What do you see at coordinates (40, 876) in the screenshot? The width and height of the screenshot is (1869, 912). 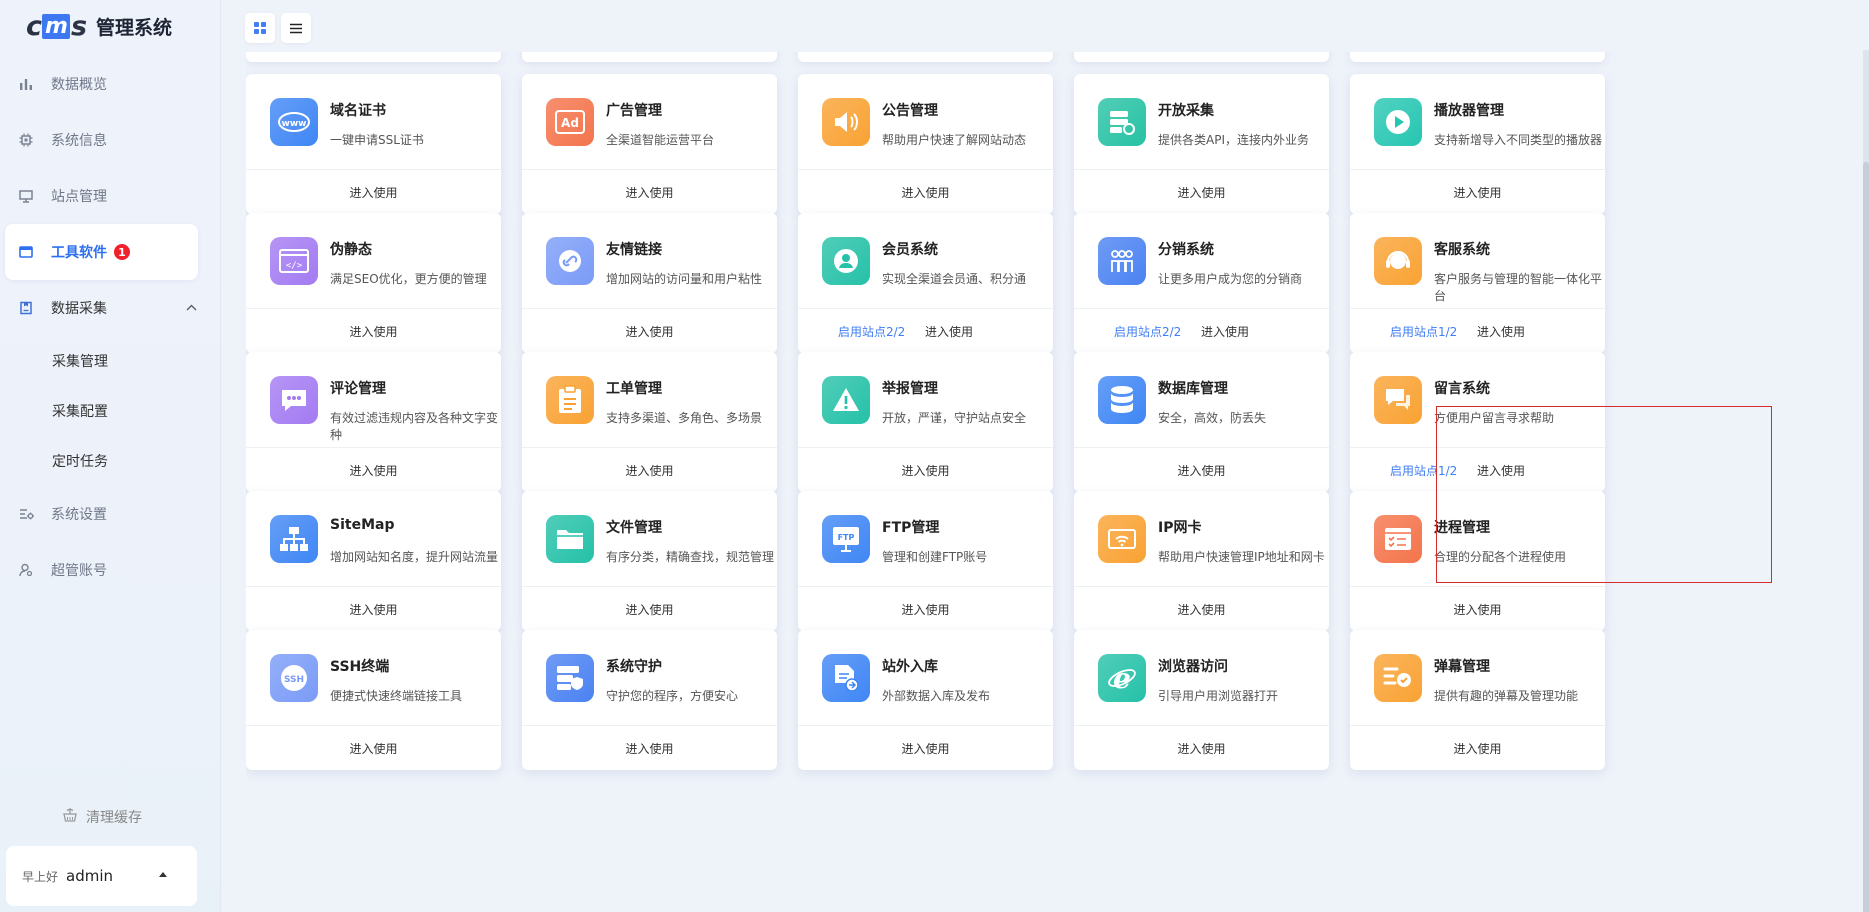 I see `greeting: 早上好` at bounding box center [40, 876].